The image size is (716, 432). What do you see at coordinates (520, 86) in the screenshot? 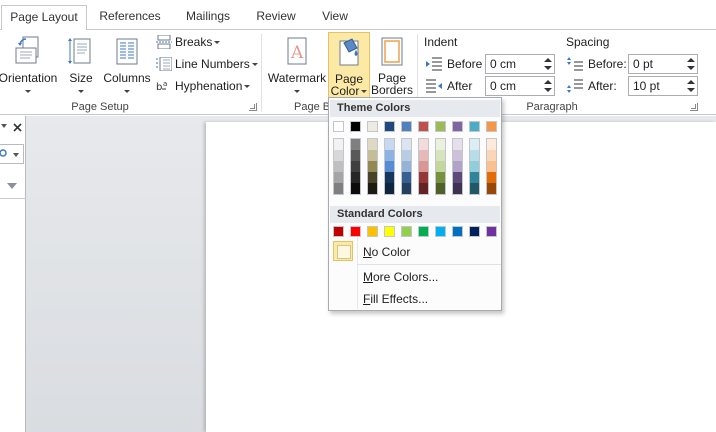
I see `indent-after-input: 0 cm` at bounding box center [520, 86].